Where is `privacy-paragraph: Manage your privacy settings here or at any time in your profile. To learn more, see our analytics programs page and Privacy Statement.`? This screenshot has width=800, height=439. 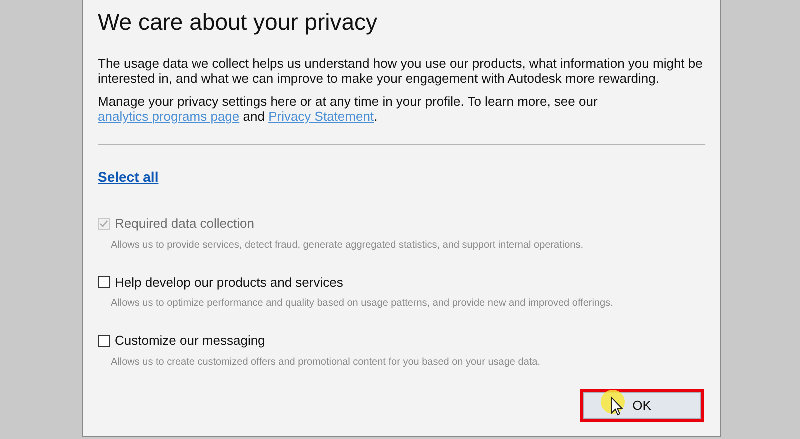
privacy-paragraph: Manage your privacy settings here or at any time in your profile. To learn more, see our analytics programs page and Privacy Statement. is located at coordinates (348, 109).